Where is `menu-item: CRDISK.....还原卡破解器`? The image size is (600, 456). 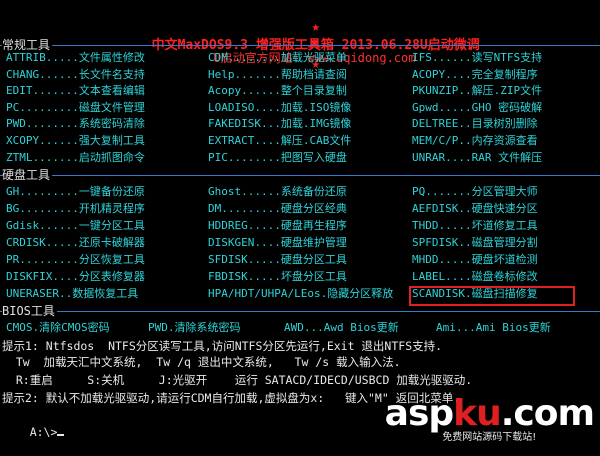
menu-item: CRDISK.....还原卡破解器 is located at coordinates (75, 243).